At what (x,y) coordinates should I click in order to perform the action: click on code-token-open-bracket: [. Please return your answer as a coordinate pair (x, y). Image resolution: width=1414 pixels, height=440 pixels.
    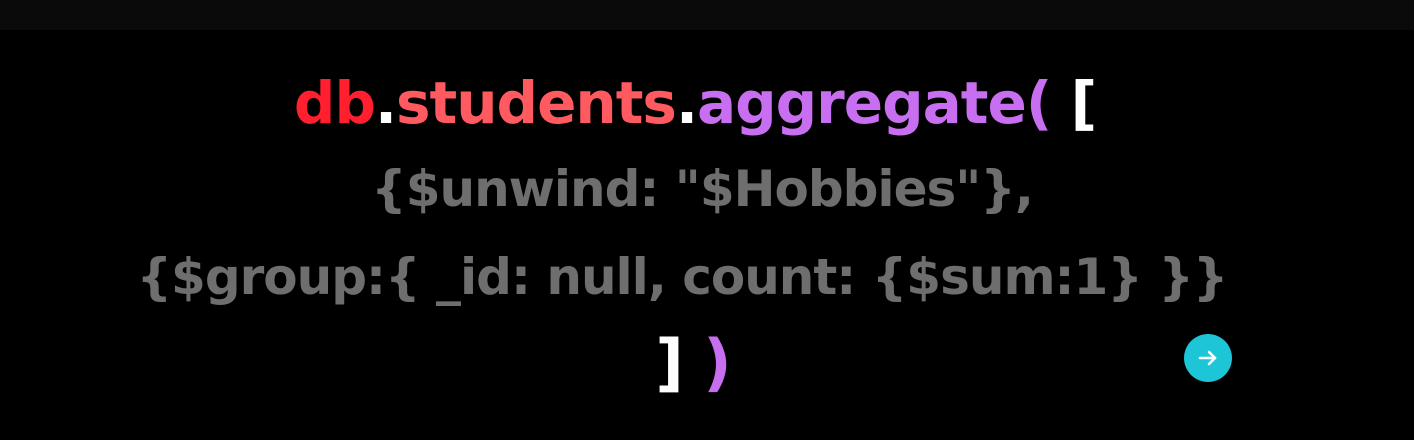
    Looking at the image, I should click on (1083, 103).